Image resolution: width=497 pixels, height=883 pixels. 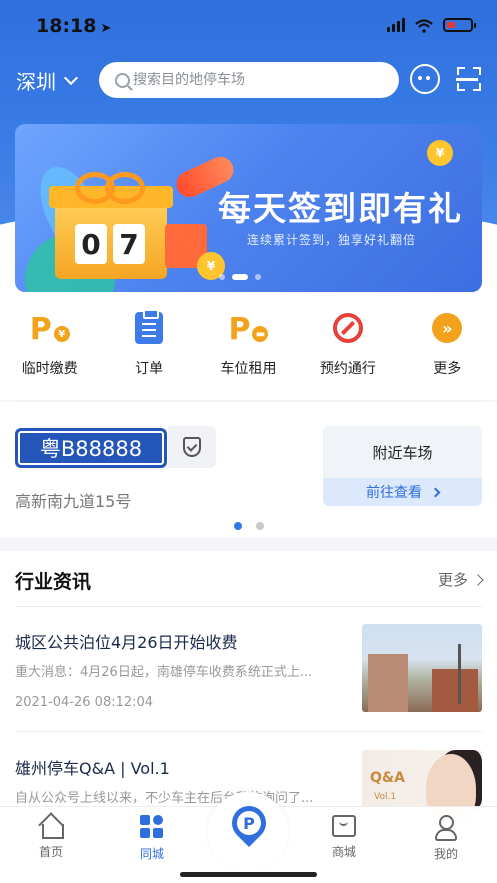 What do you see at coordinates (110, 188) in the screenshot?
I see `gift-bow` at bounding box center [110, 188].